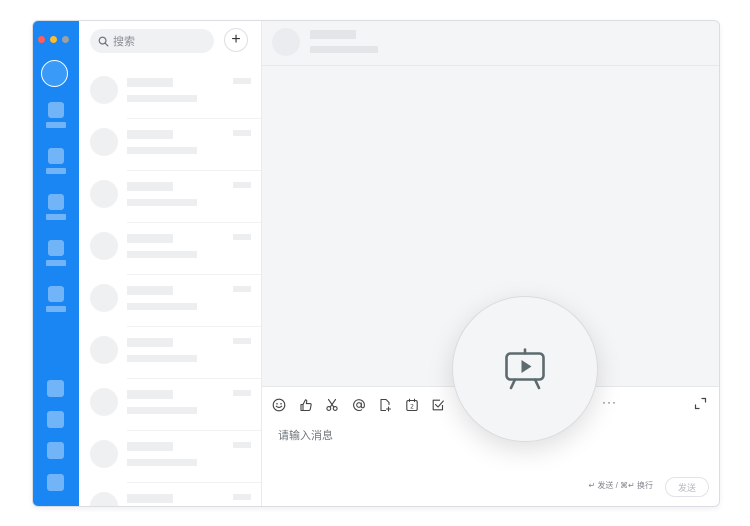  I want to click on chat-header, so click(490, 43).